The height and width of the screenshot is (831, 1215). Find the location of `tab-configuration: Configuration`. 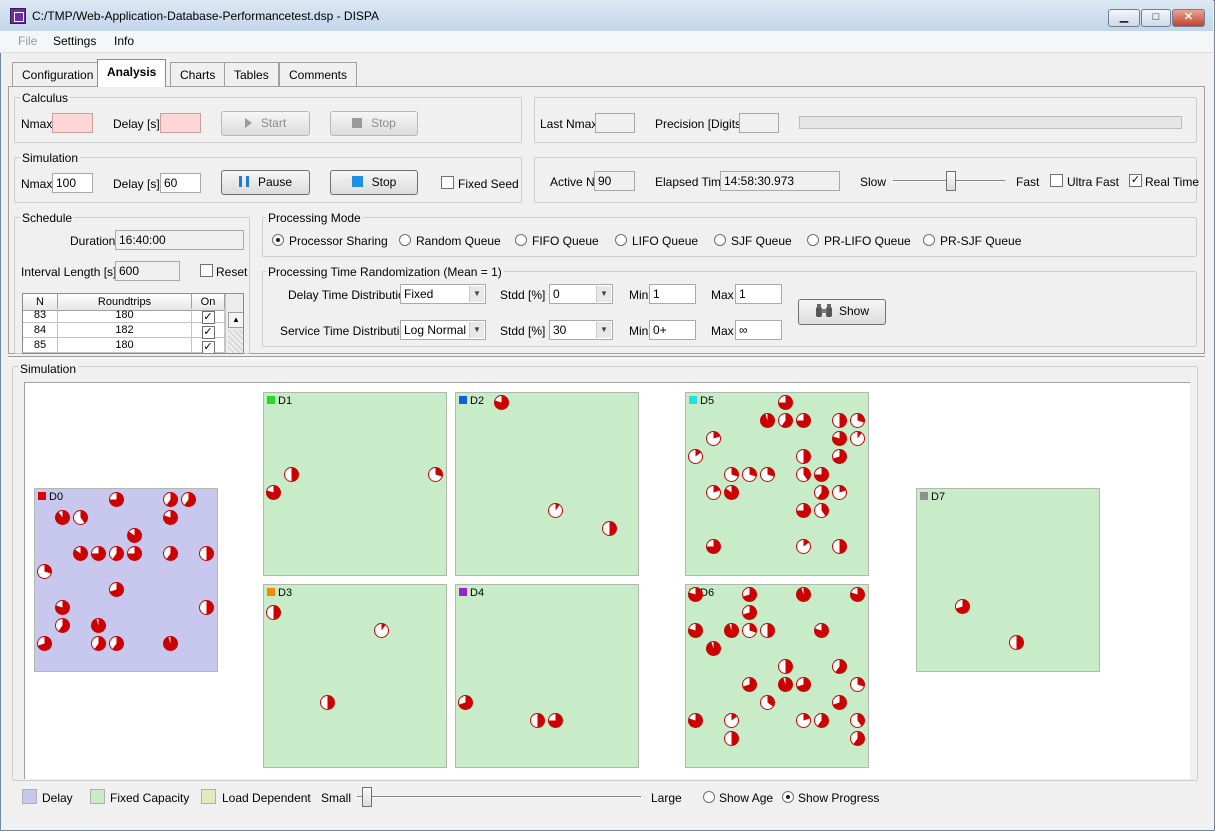

tab-configuration: Configuration is located at coordinates (58, 74).